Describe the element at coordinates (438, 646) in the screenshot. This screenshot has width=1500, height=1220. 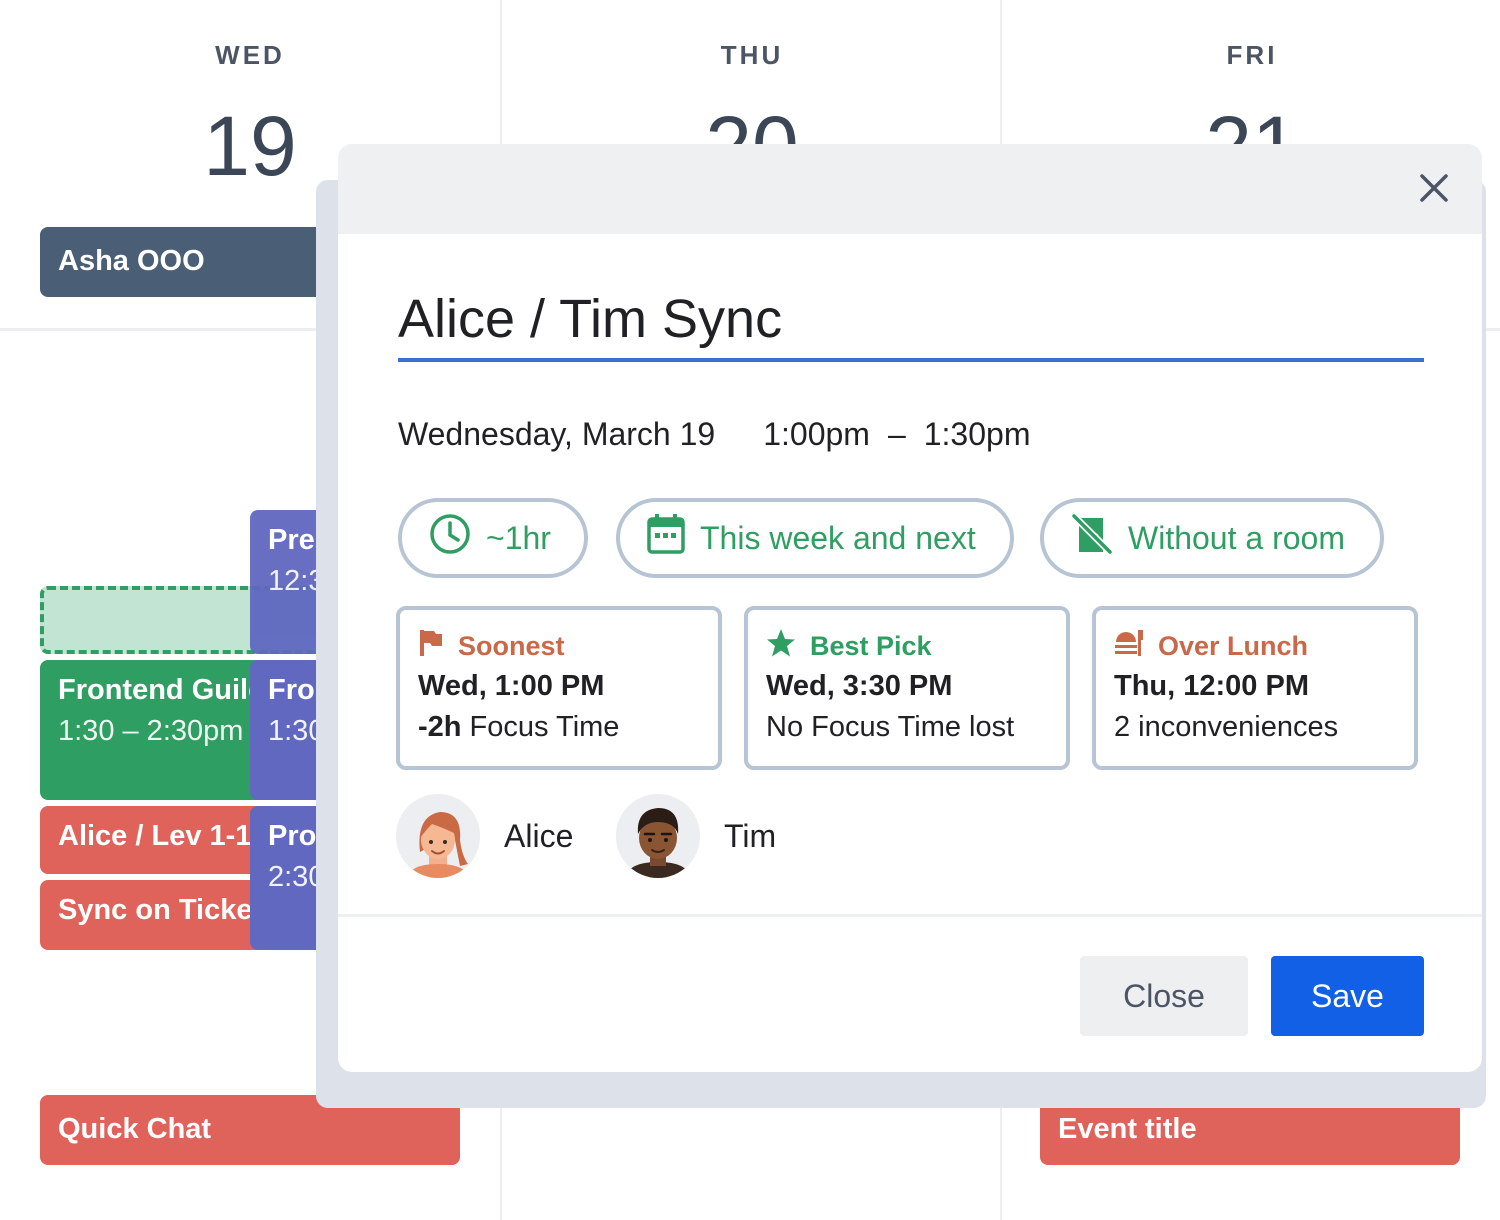
I see `flag-icon` at that location.